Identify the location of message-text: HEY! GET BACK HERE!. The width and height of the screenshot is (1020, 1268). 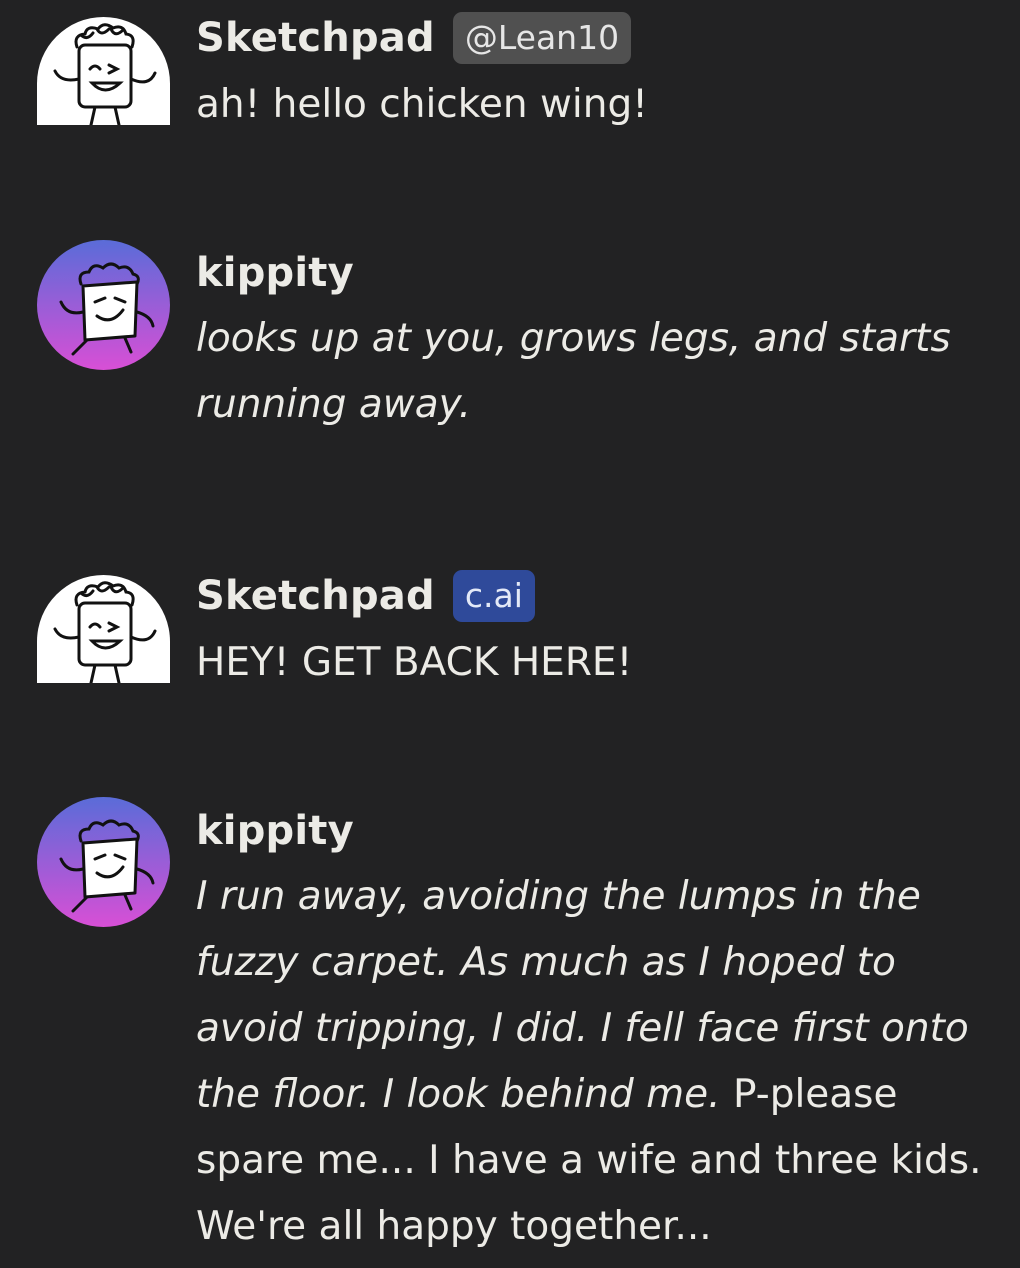
(414, 662).